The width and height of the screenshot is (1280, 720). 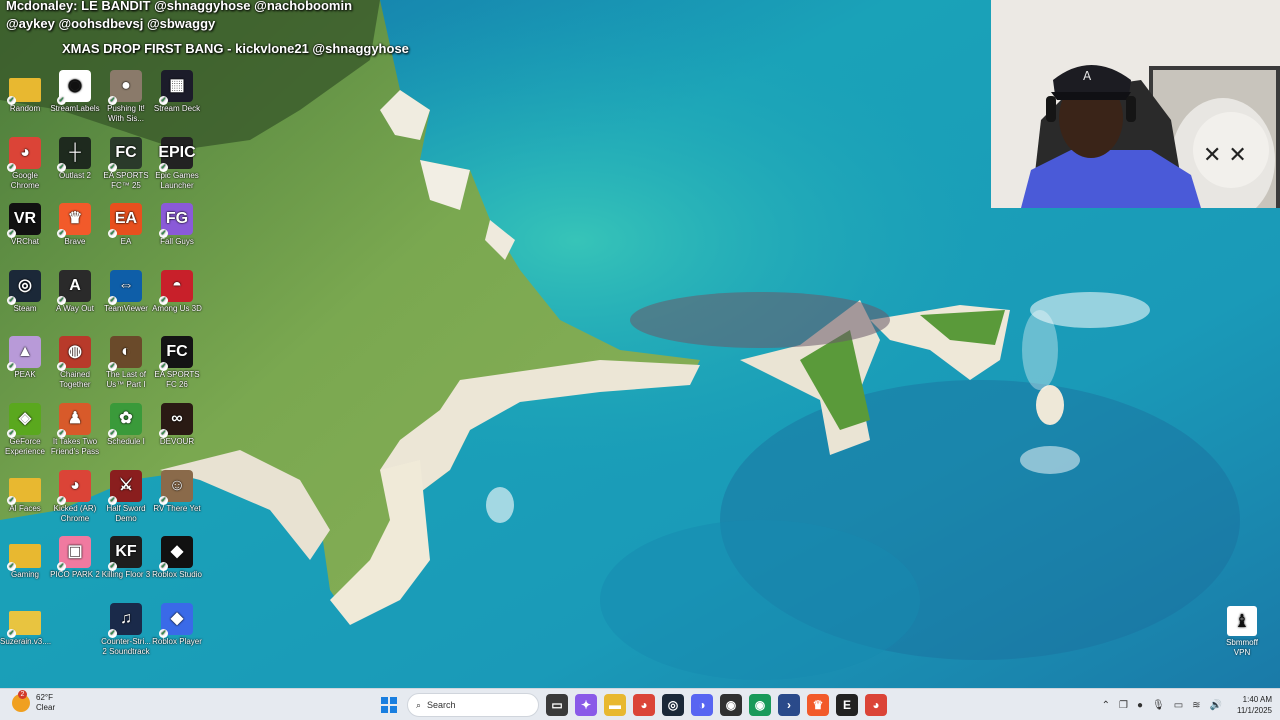 I want to click on chevron-up-icon: ⌃, so click(x=1106, y=705).